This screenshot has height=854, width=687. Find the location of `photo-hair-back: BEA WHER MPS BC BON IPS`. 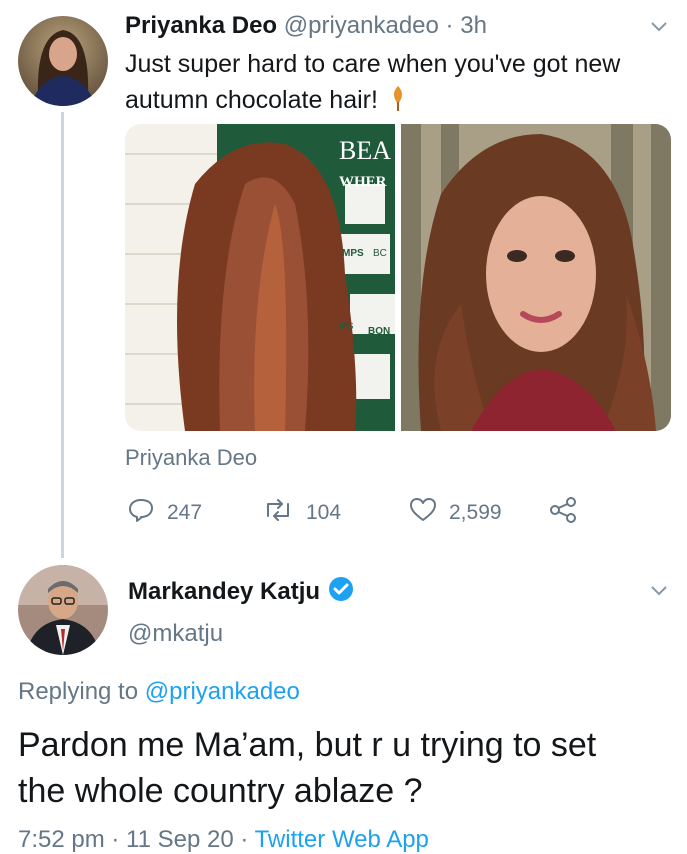

photo-hair-back: BEA WHER MPS BC BON IPS is located at coordinates (260, 277).